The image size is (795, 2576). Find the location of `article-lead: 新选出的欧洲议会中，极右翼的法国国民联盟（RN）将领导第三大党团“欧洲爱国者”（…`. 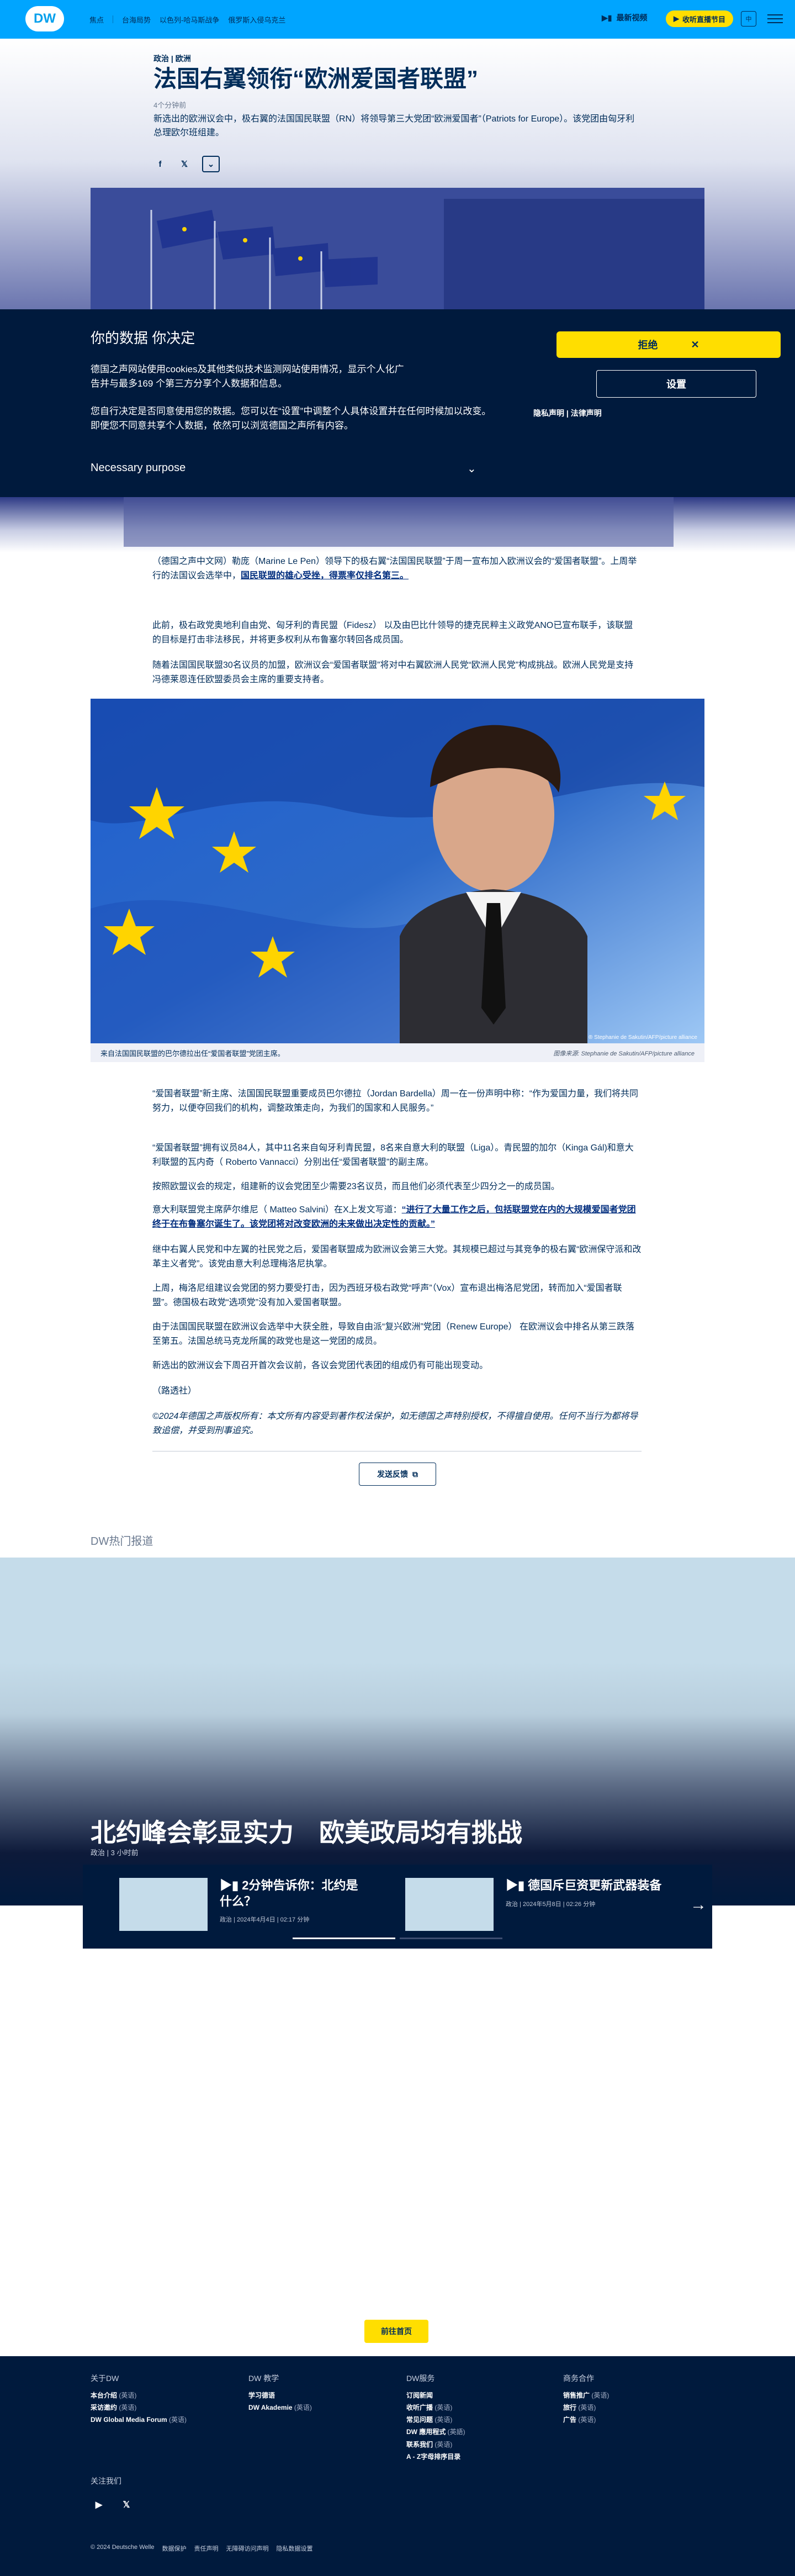

article-lead: 新选出的欧洲议会中，极右翼的法国国民联盟（RN）将领导第三大党团“欧洲爱国者”（… is located at coordinates (394, 126).